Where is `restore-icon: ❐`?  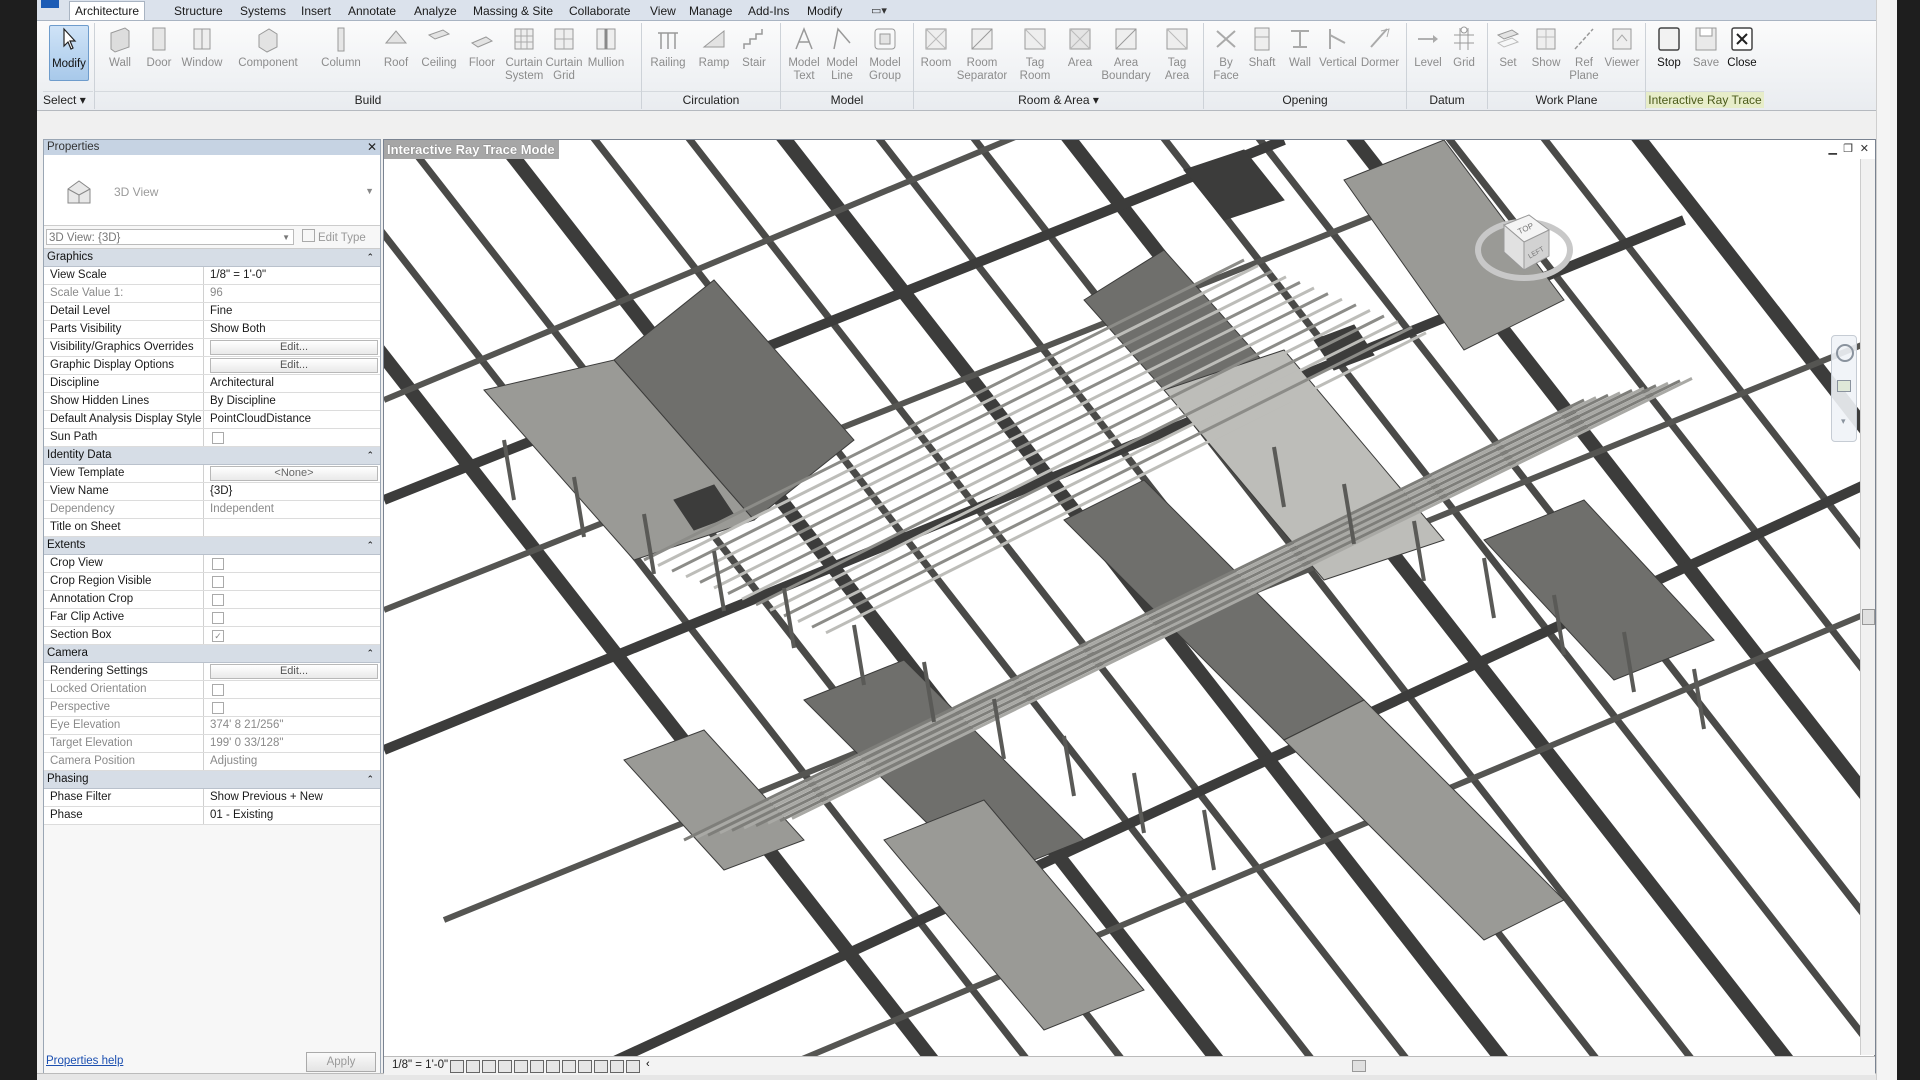 restore-icon: ❐ is located at coordinates (1848, 148).